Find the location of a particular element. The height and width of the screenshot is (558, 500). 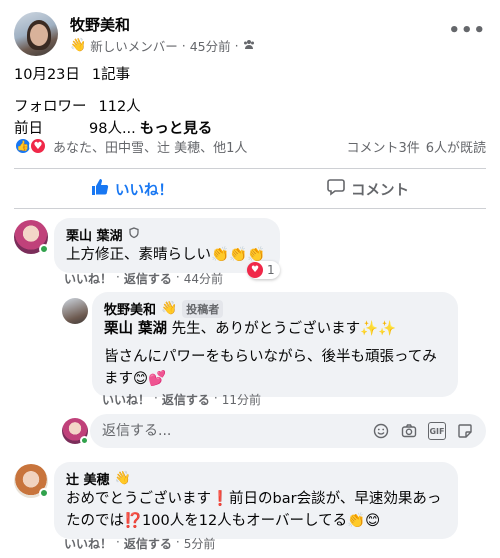

seen-count: 6人が既読 is located at coordinates (456, 146).